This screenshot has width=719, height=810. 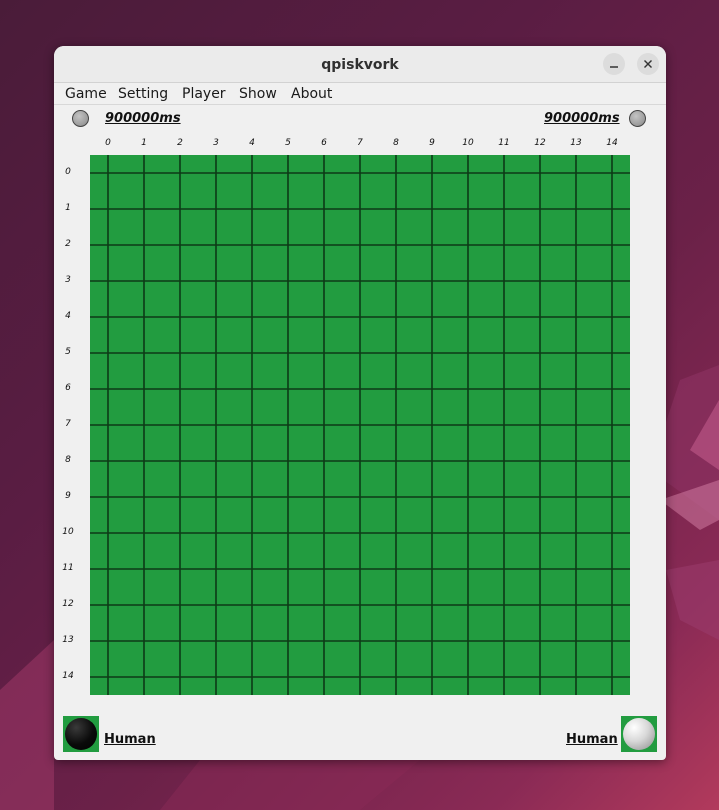 I want to click on column-label: 6, so click(x=324, y=143).